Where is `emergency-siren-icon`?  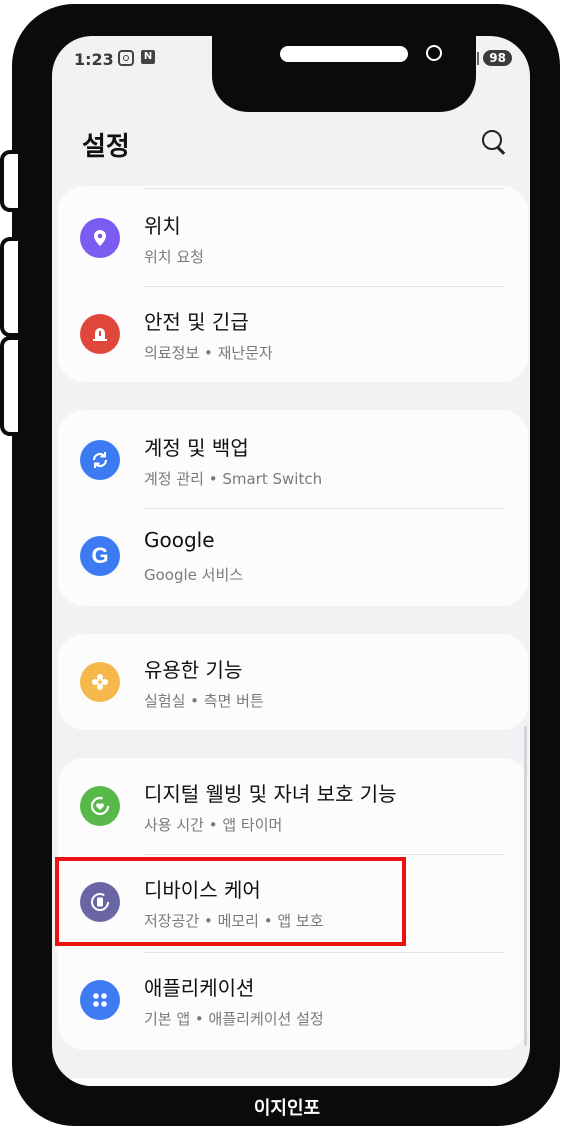 emergency-siren-icon is located at coordinates (100, 334).